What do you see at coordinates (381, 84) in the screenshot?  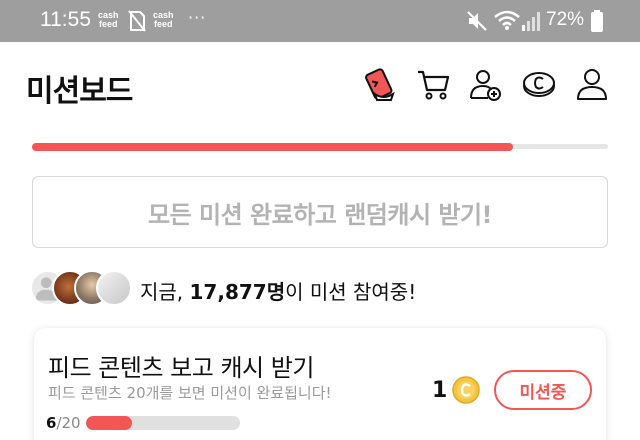 I see `ticket-icon` at bounding box center [381, 84].